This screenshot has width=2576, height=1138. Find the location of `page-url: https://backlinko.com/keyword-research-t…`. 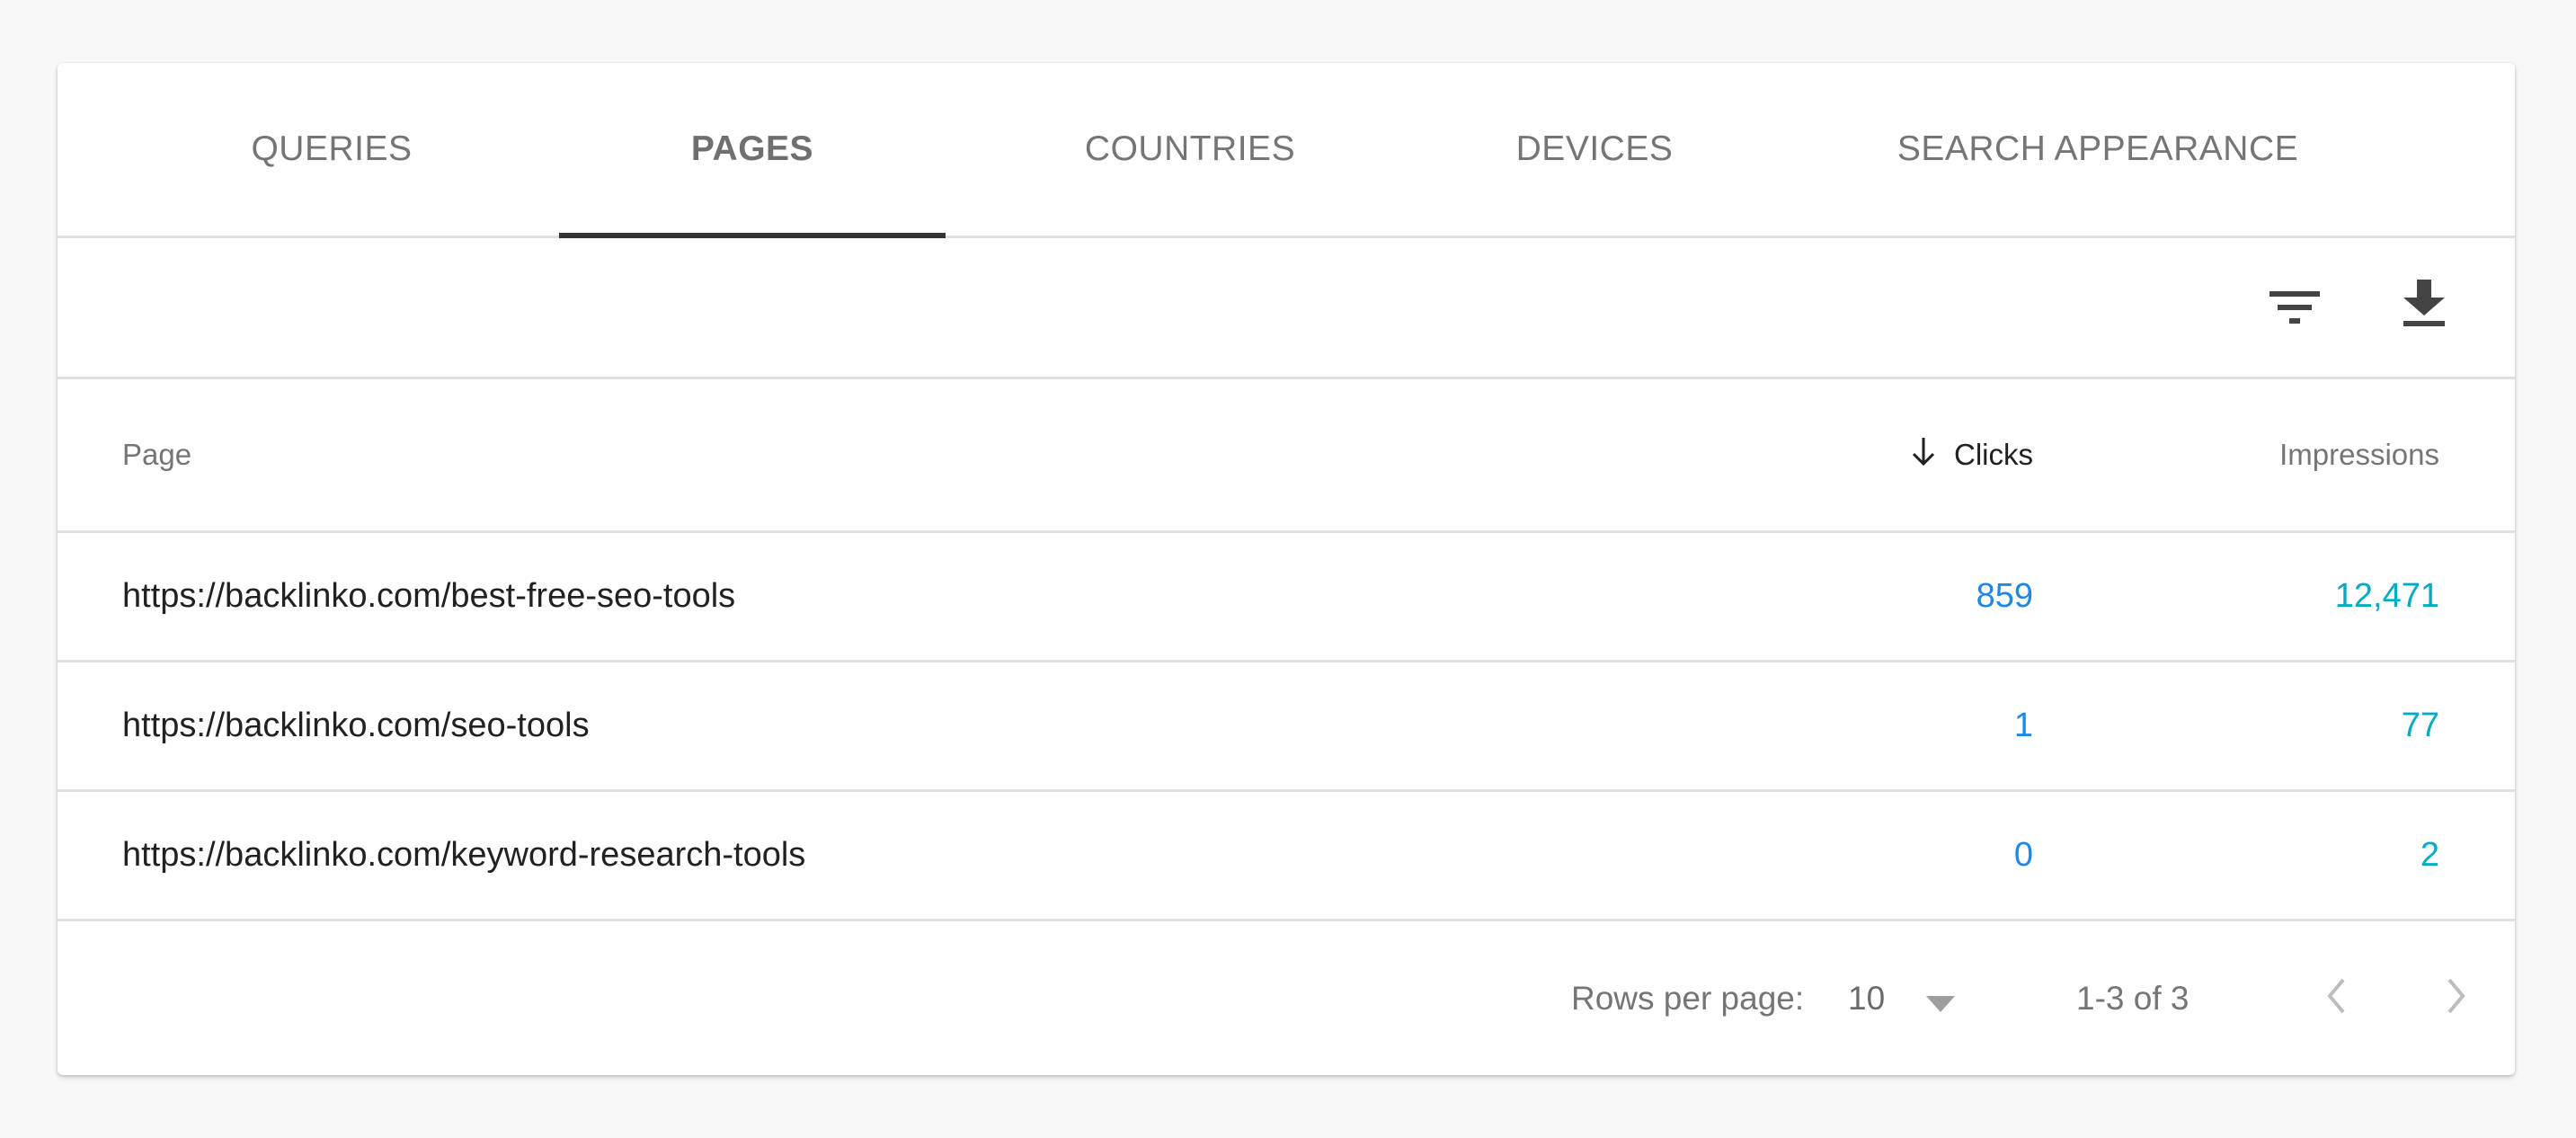

page-url: https://backlinko.com/keyword-research-t… is located at coordinates (463, 855).